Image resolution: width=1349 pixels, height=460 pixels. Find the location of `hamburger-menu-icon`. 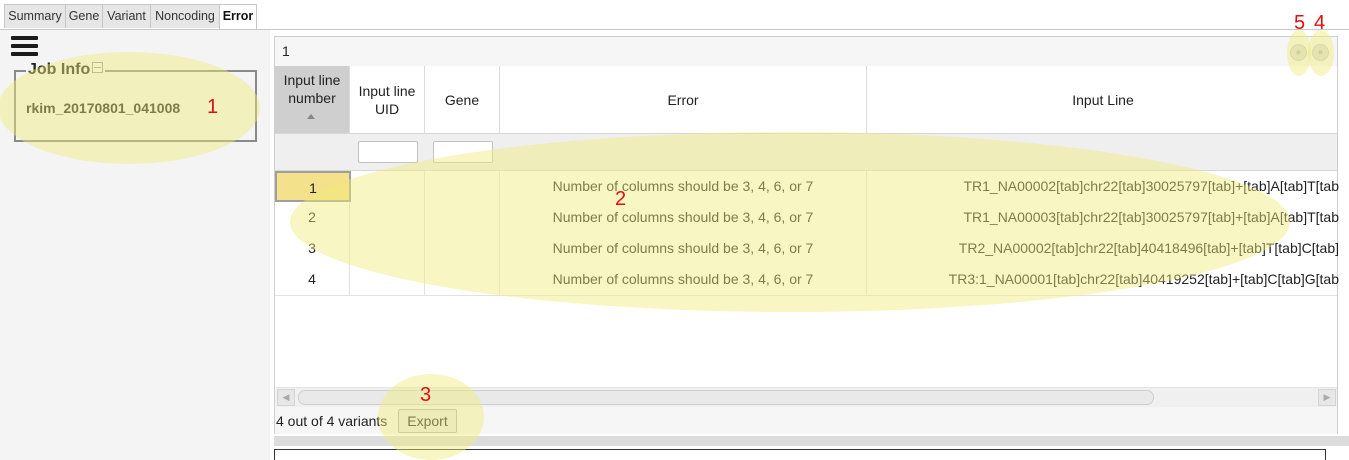

hamburger-menu-icon is located at coordinates (24, 48).